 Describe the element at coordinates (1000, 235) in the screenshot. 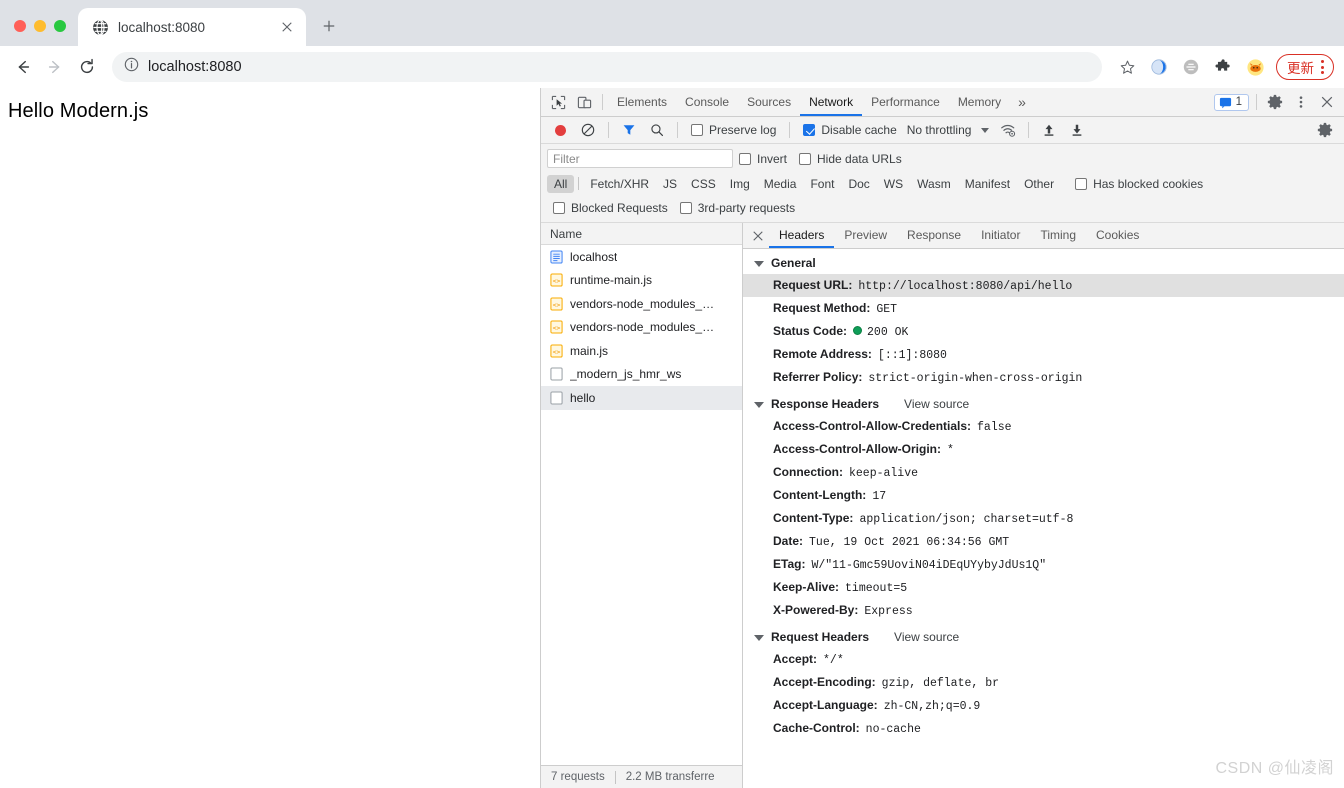

I see `detail-tab-initiator: Initiator` at that location.